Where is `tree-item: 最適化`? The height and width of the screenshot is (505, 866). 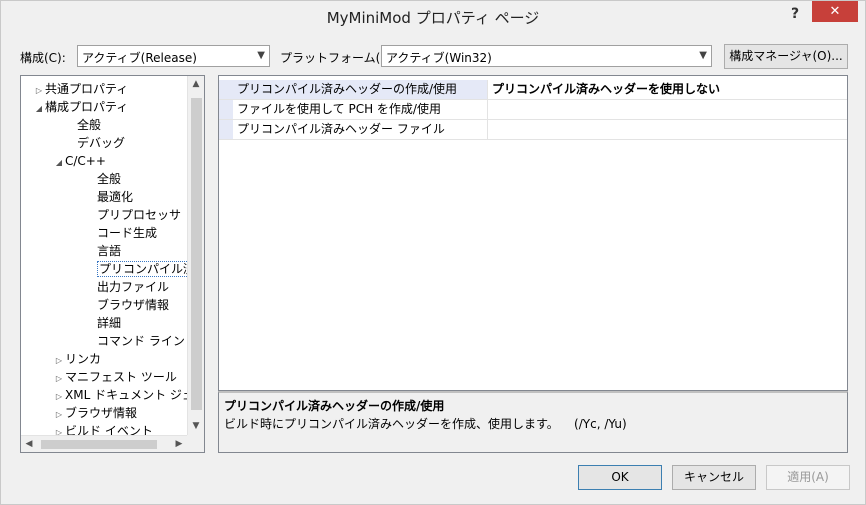
tree-item: 最適化 is located at coordinates (109, 197).